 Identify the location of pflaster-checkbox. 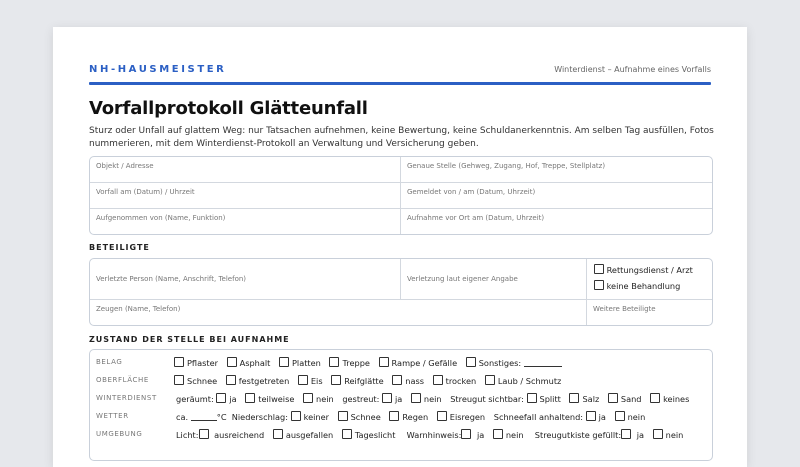
(179, 362).